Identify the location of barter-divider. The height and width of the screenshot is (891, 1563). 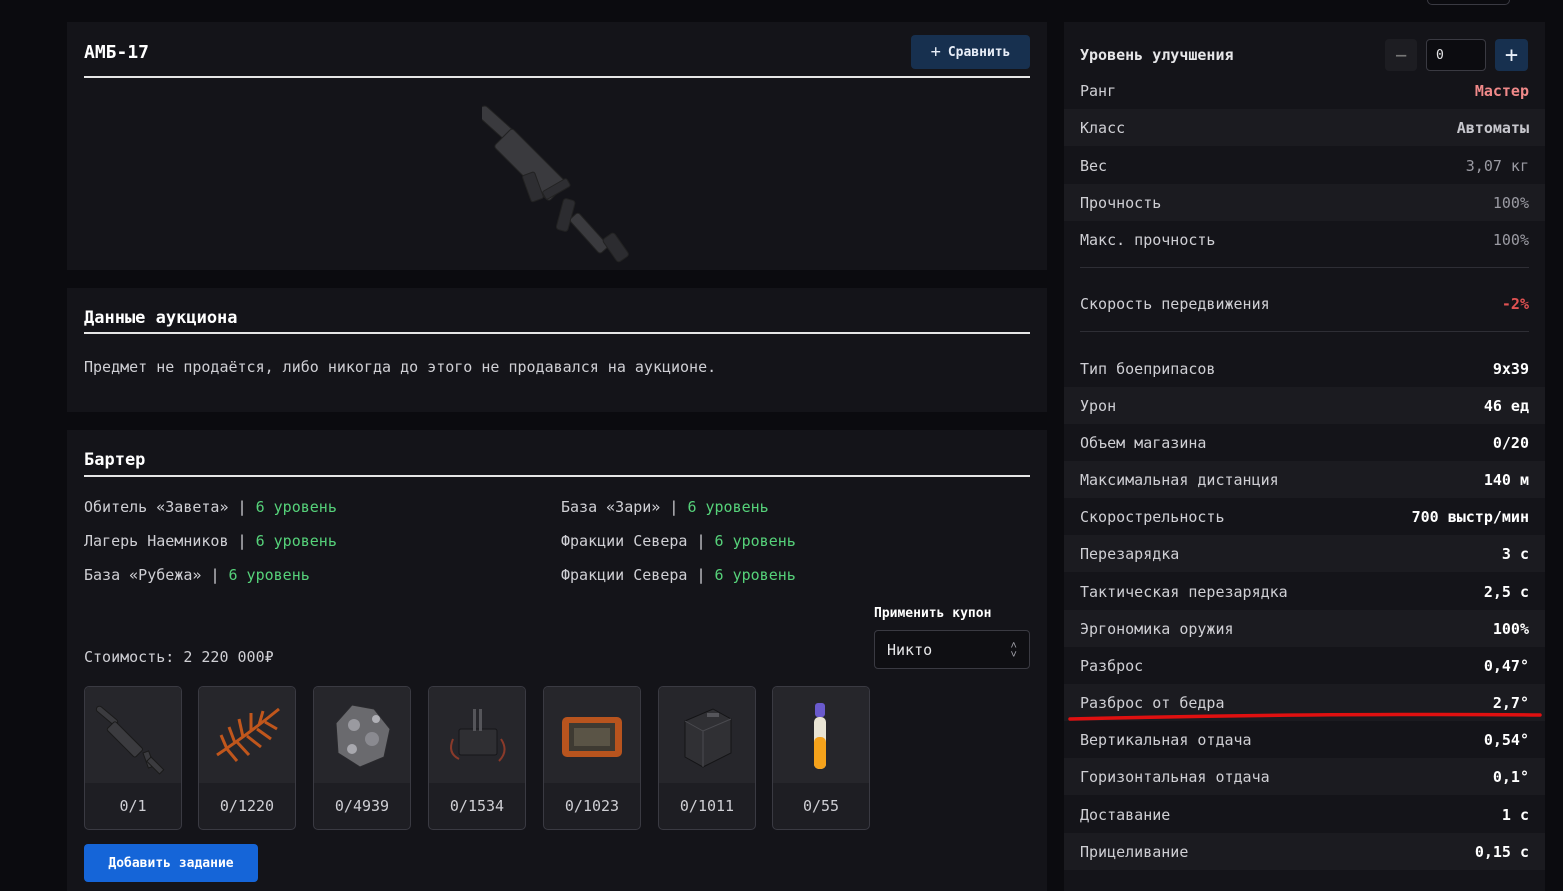
(557, 476).